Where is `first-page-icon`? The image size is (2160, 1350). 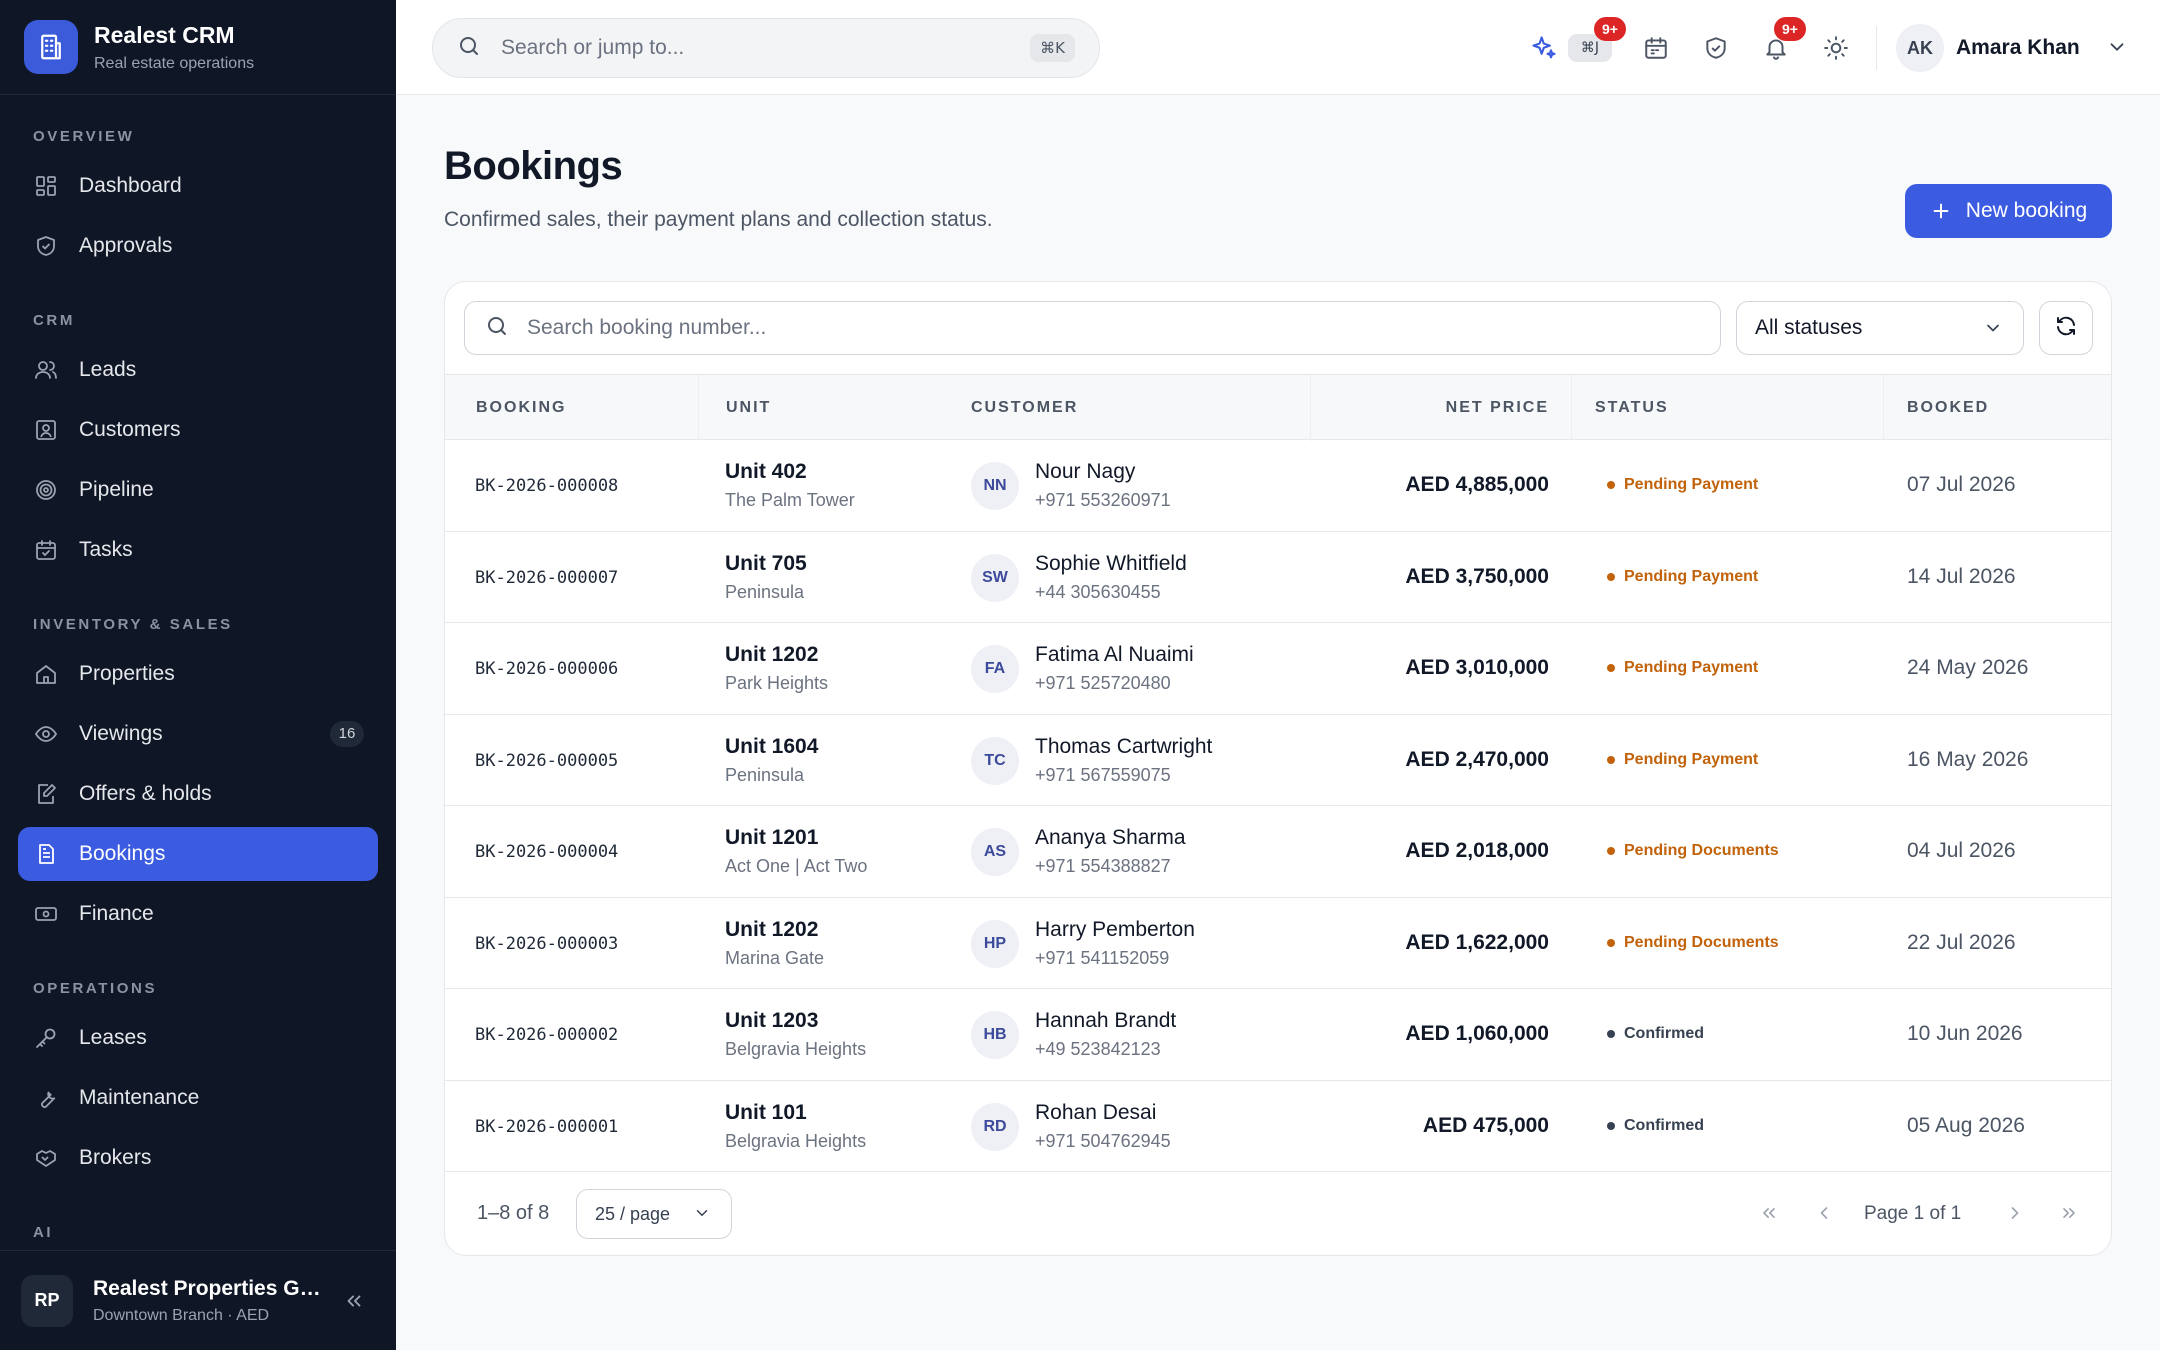 first-page-icon is located at coordinates (1769, 1213).